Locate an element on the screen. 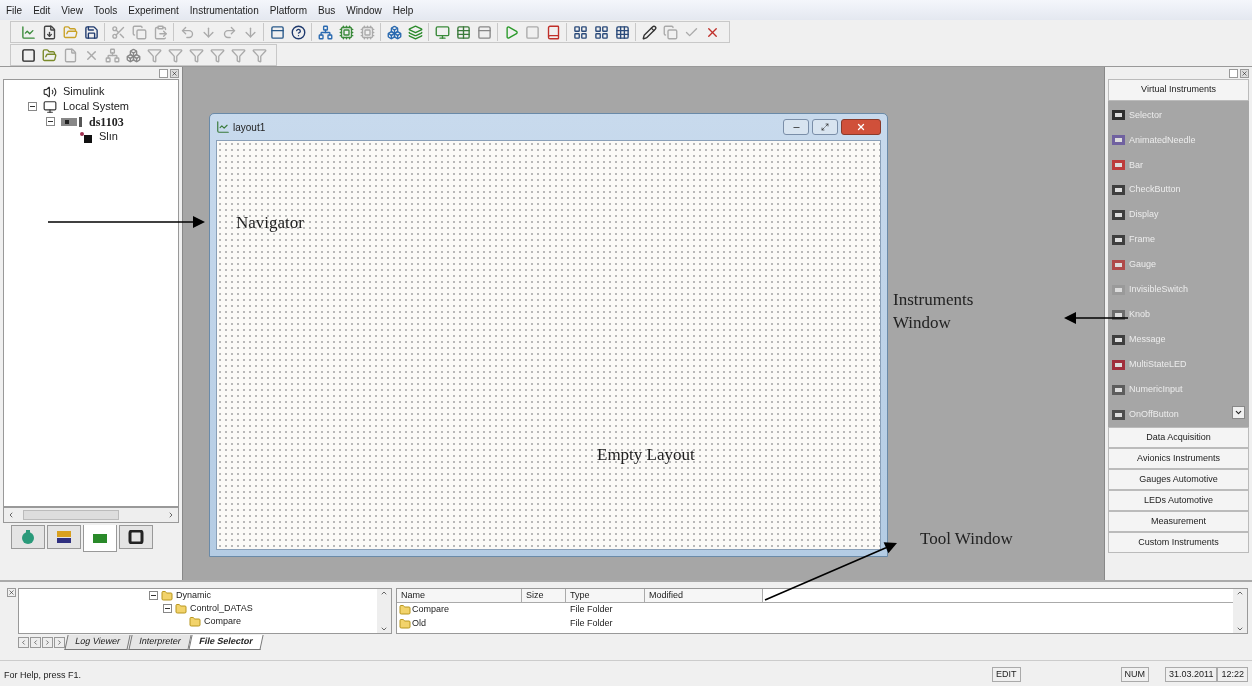  layers-button is located at coordinates (415, 32).